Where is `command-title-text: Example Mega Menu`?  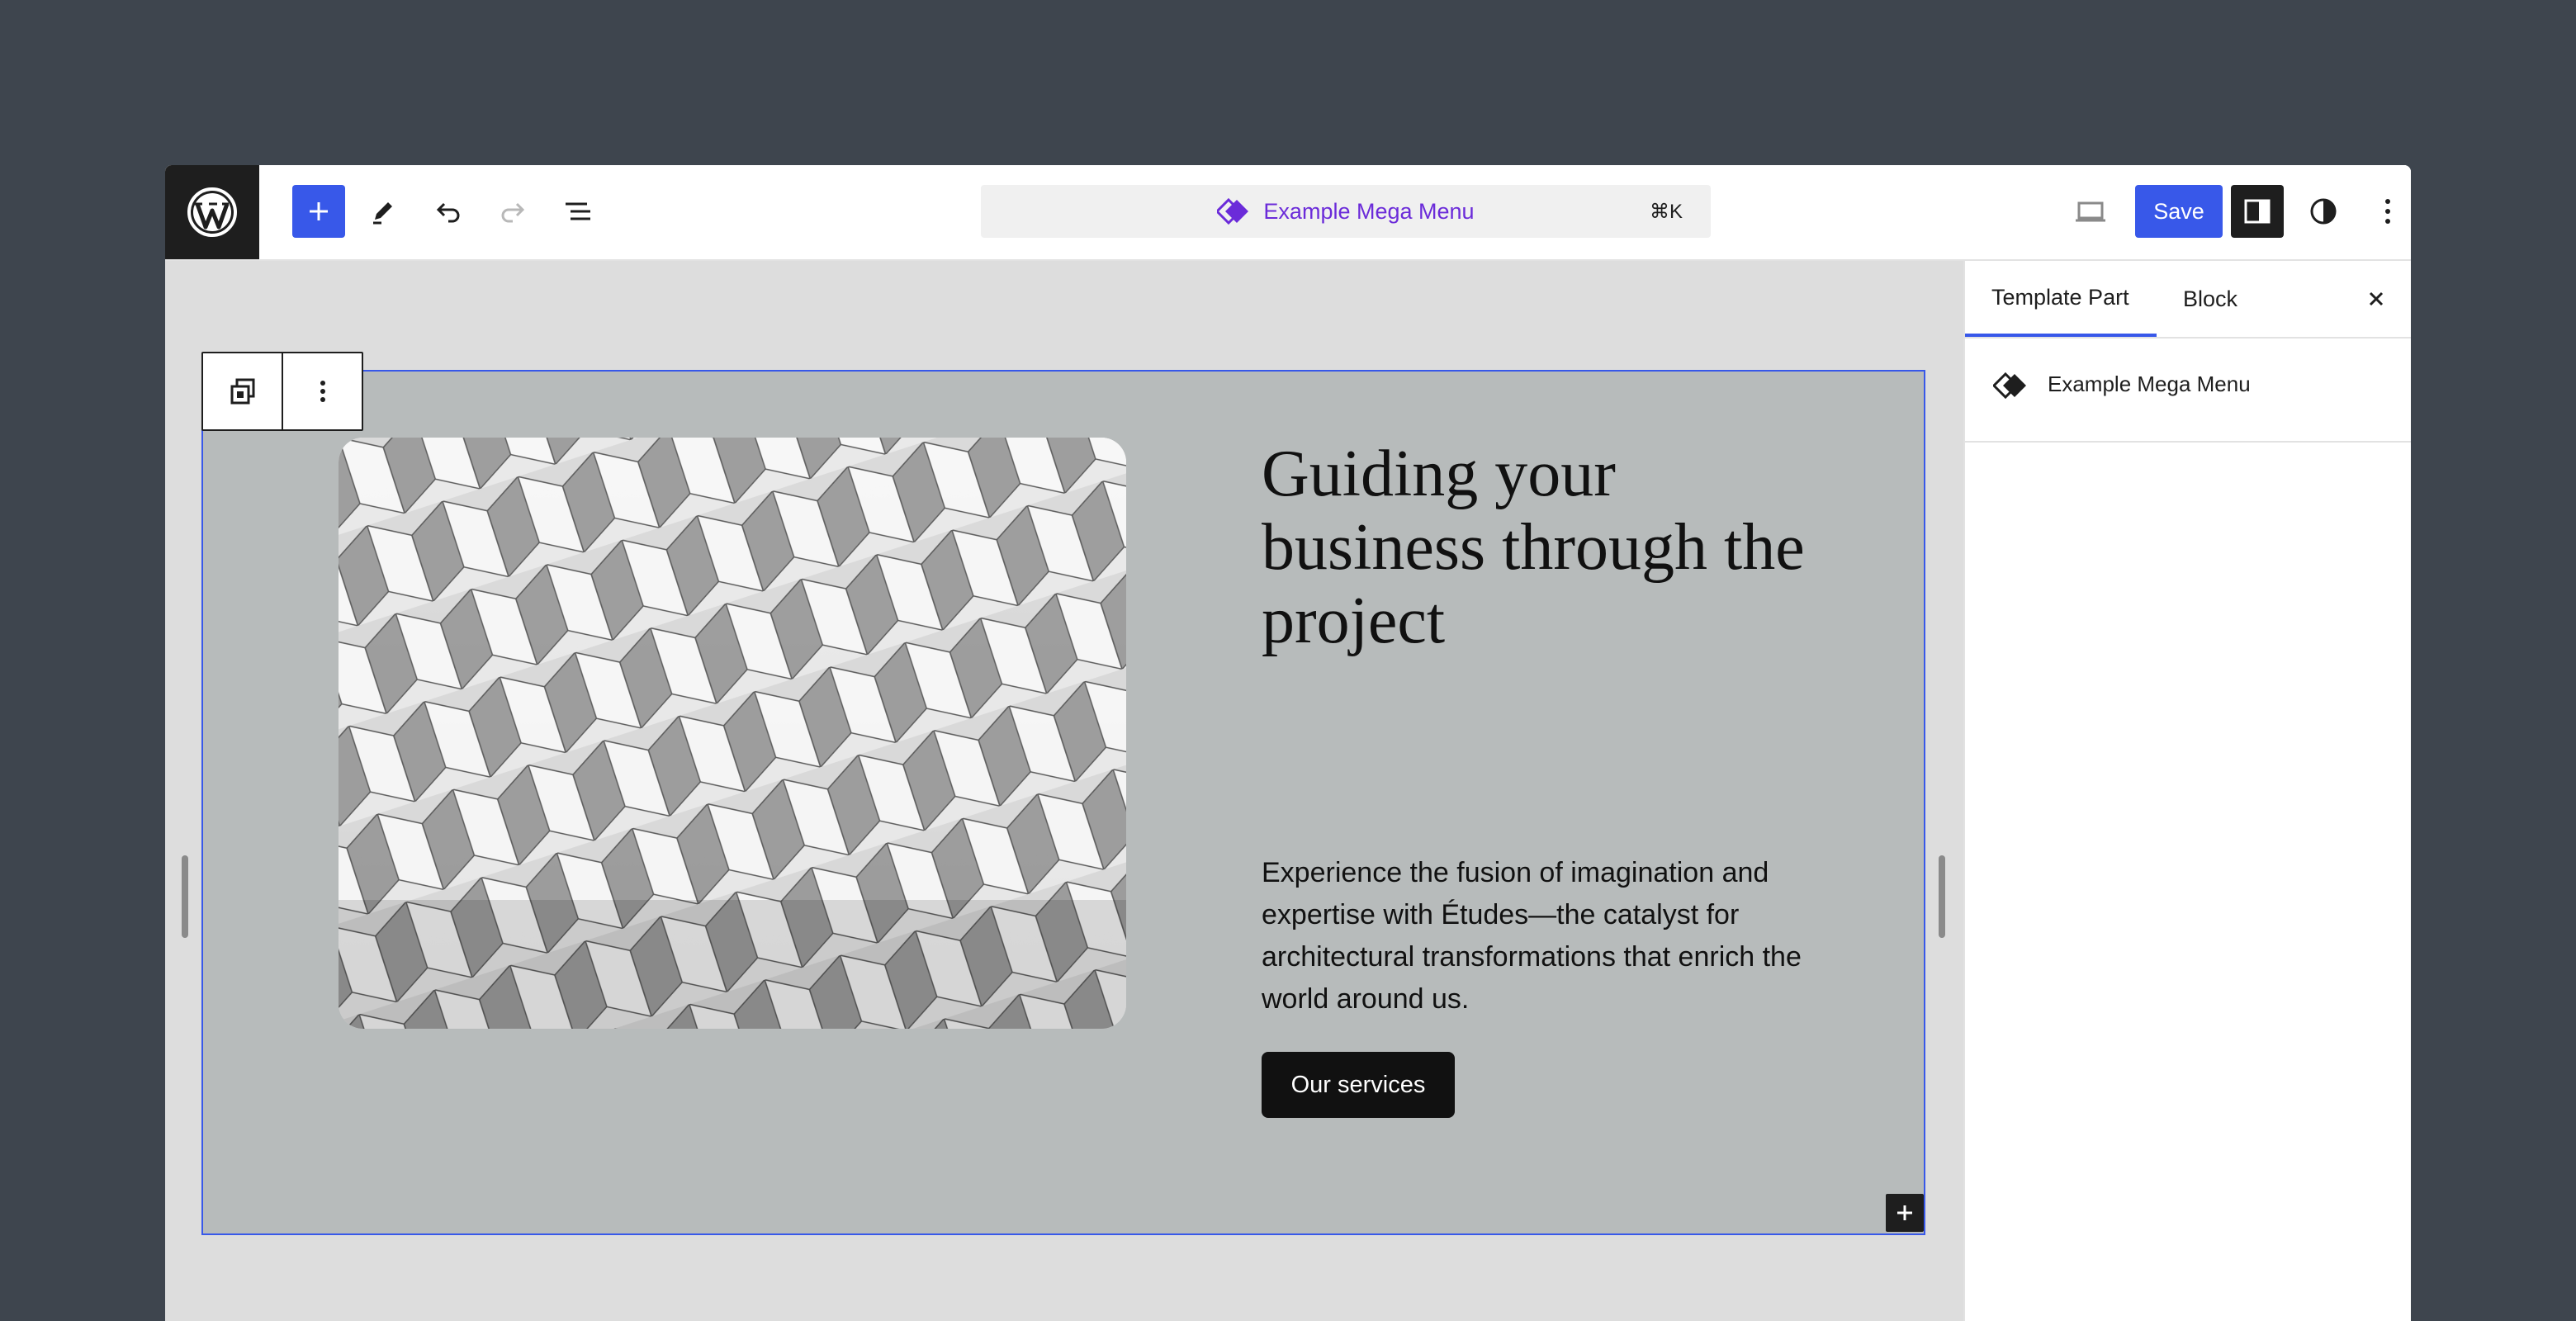
command-title-text: Example Mega Menu is located at coordinates (1369, 211).